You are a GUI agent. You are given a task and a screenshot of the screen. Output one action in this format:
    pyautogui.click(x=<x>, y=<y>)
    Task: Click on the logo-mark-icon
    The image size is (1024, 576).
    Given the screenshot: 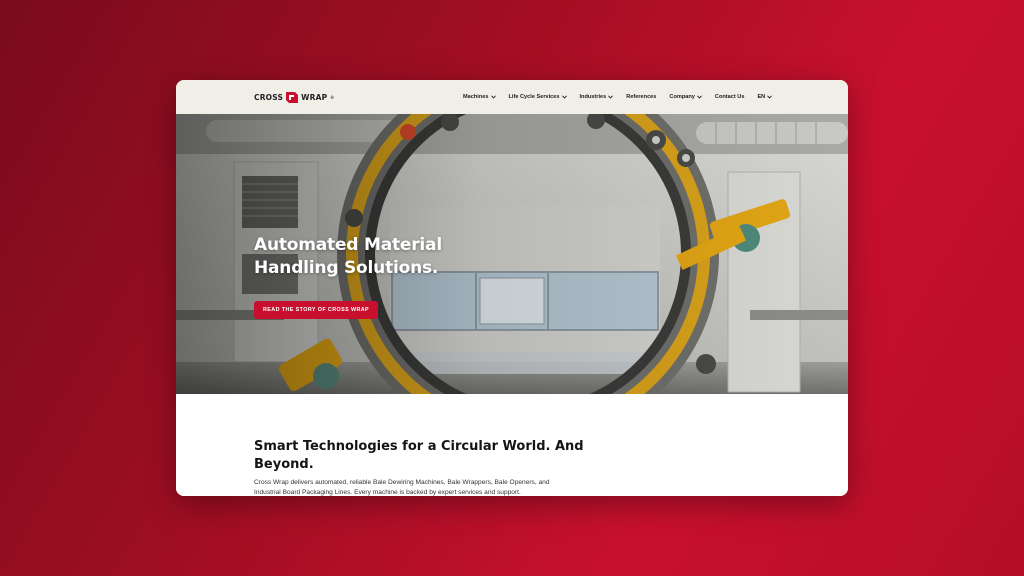 What is the action you would take?
    pyautogui.click(x=292, y=97)
    